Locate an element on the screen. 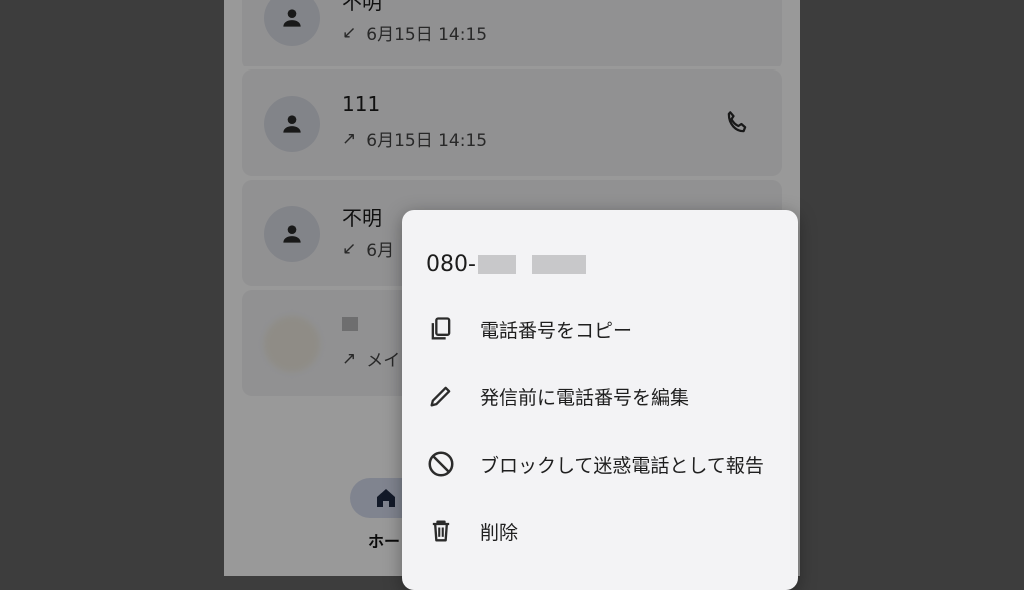  phone-number: 080- is located at coordinates (506, 264).